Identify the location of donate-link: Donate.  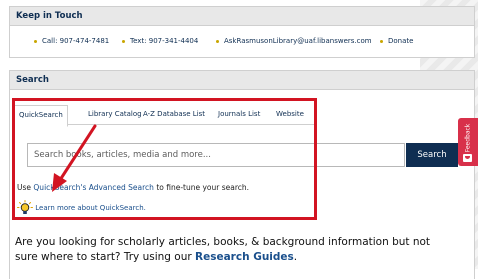
(396, 41).